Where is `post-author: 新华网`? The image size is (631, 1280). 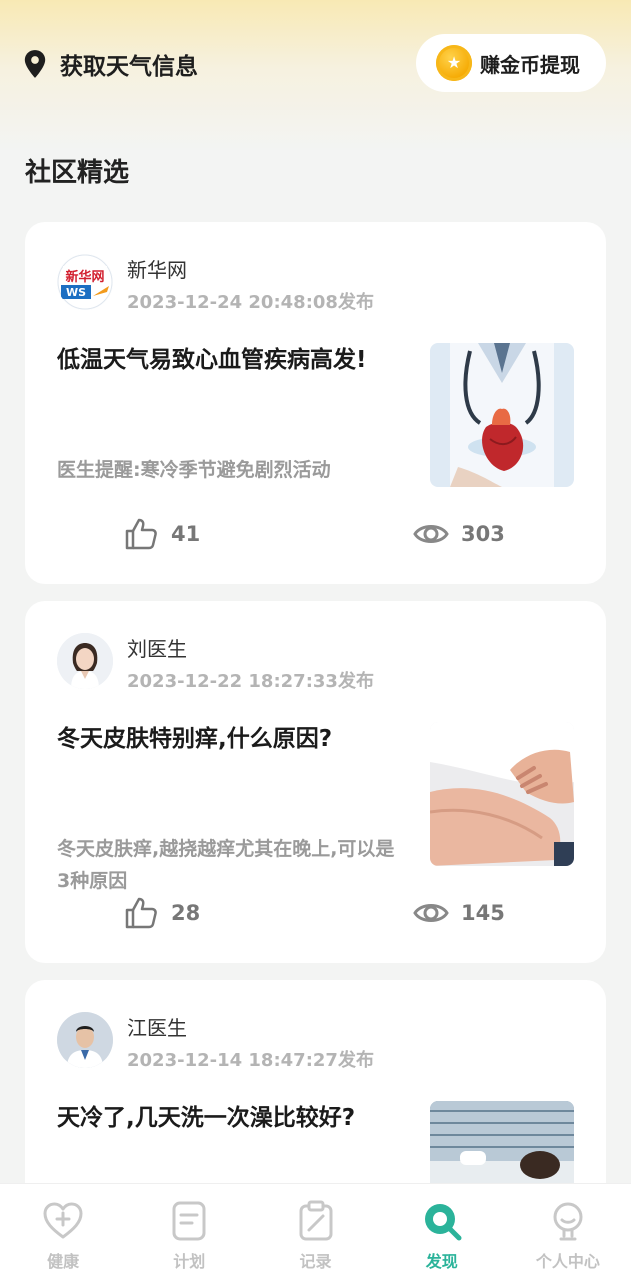
post-author: 新华网 is located at coordinates (157, 268).